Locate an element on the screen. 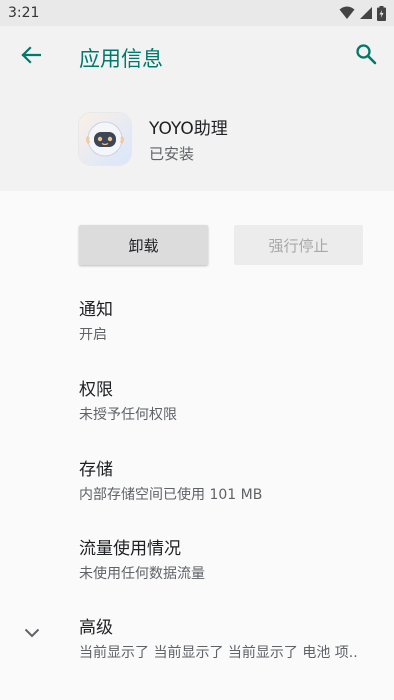 This screenshot has width=394, height=700. item-subtitle: 开启 is located at coordinates (93, 335).